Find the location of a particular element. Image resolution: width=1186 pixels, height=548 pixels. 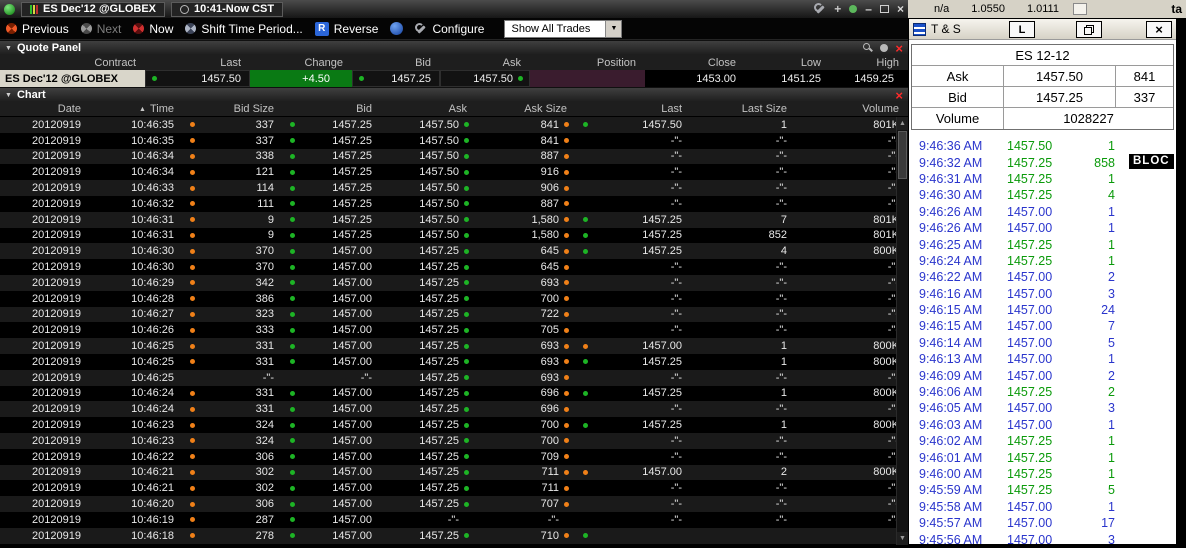

magnifier-icon is located at coordinates (868, 48).